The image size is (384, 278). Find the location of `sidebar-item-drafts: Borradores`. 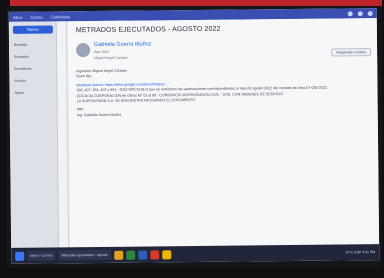

sidebar-item-drafts: Borradores is located at coordinates (33, 68).